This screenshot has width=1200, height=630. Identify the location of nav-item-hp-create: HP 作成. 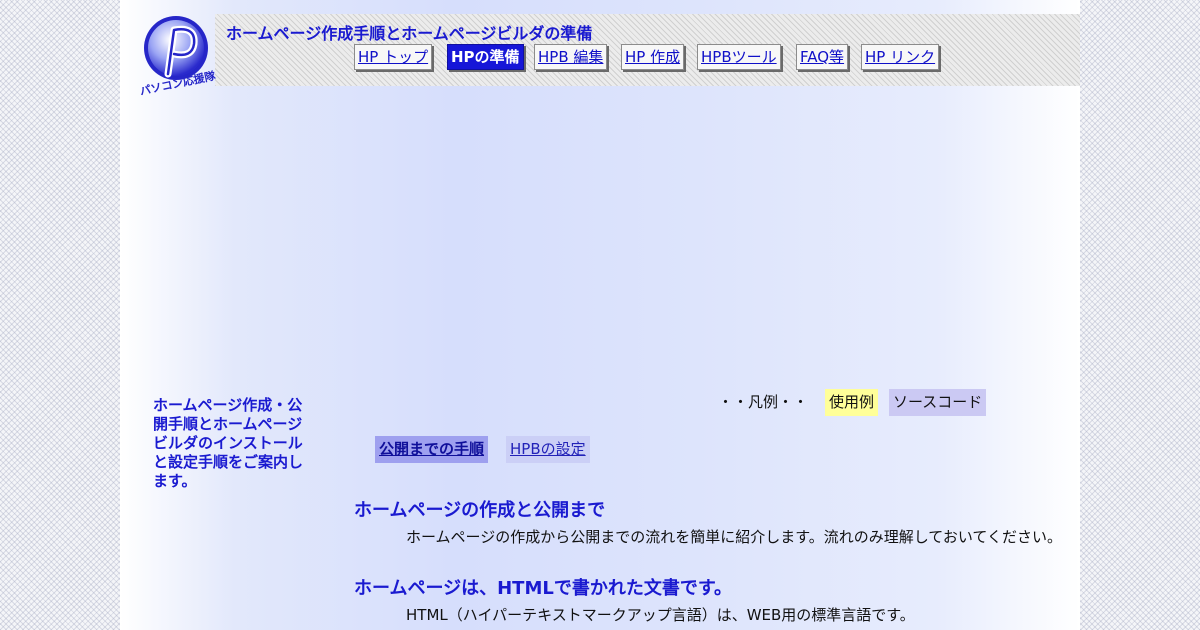
(653, 57).